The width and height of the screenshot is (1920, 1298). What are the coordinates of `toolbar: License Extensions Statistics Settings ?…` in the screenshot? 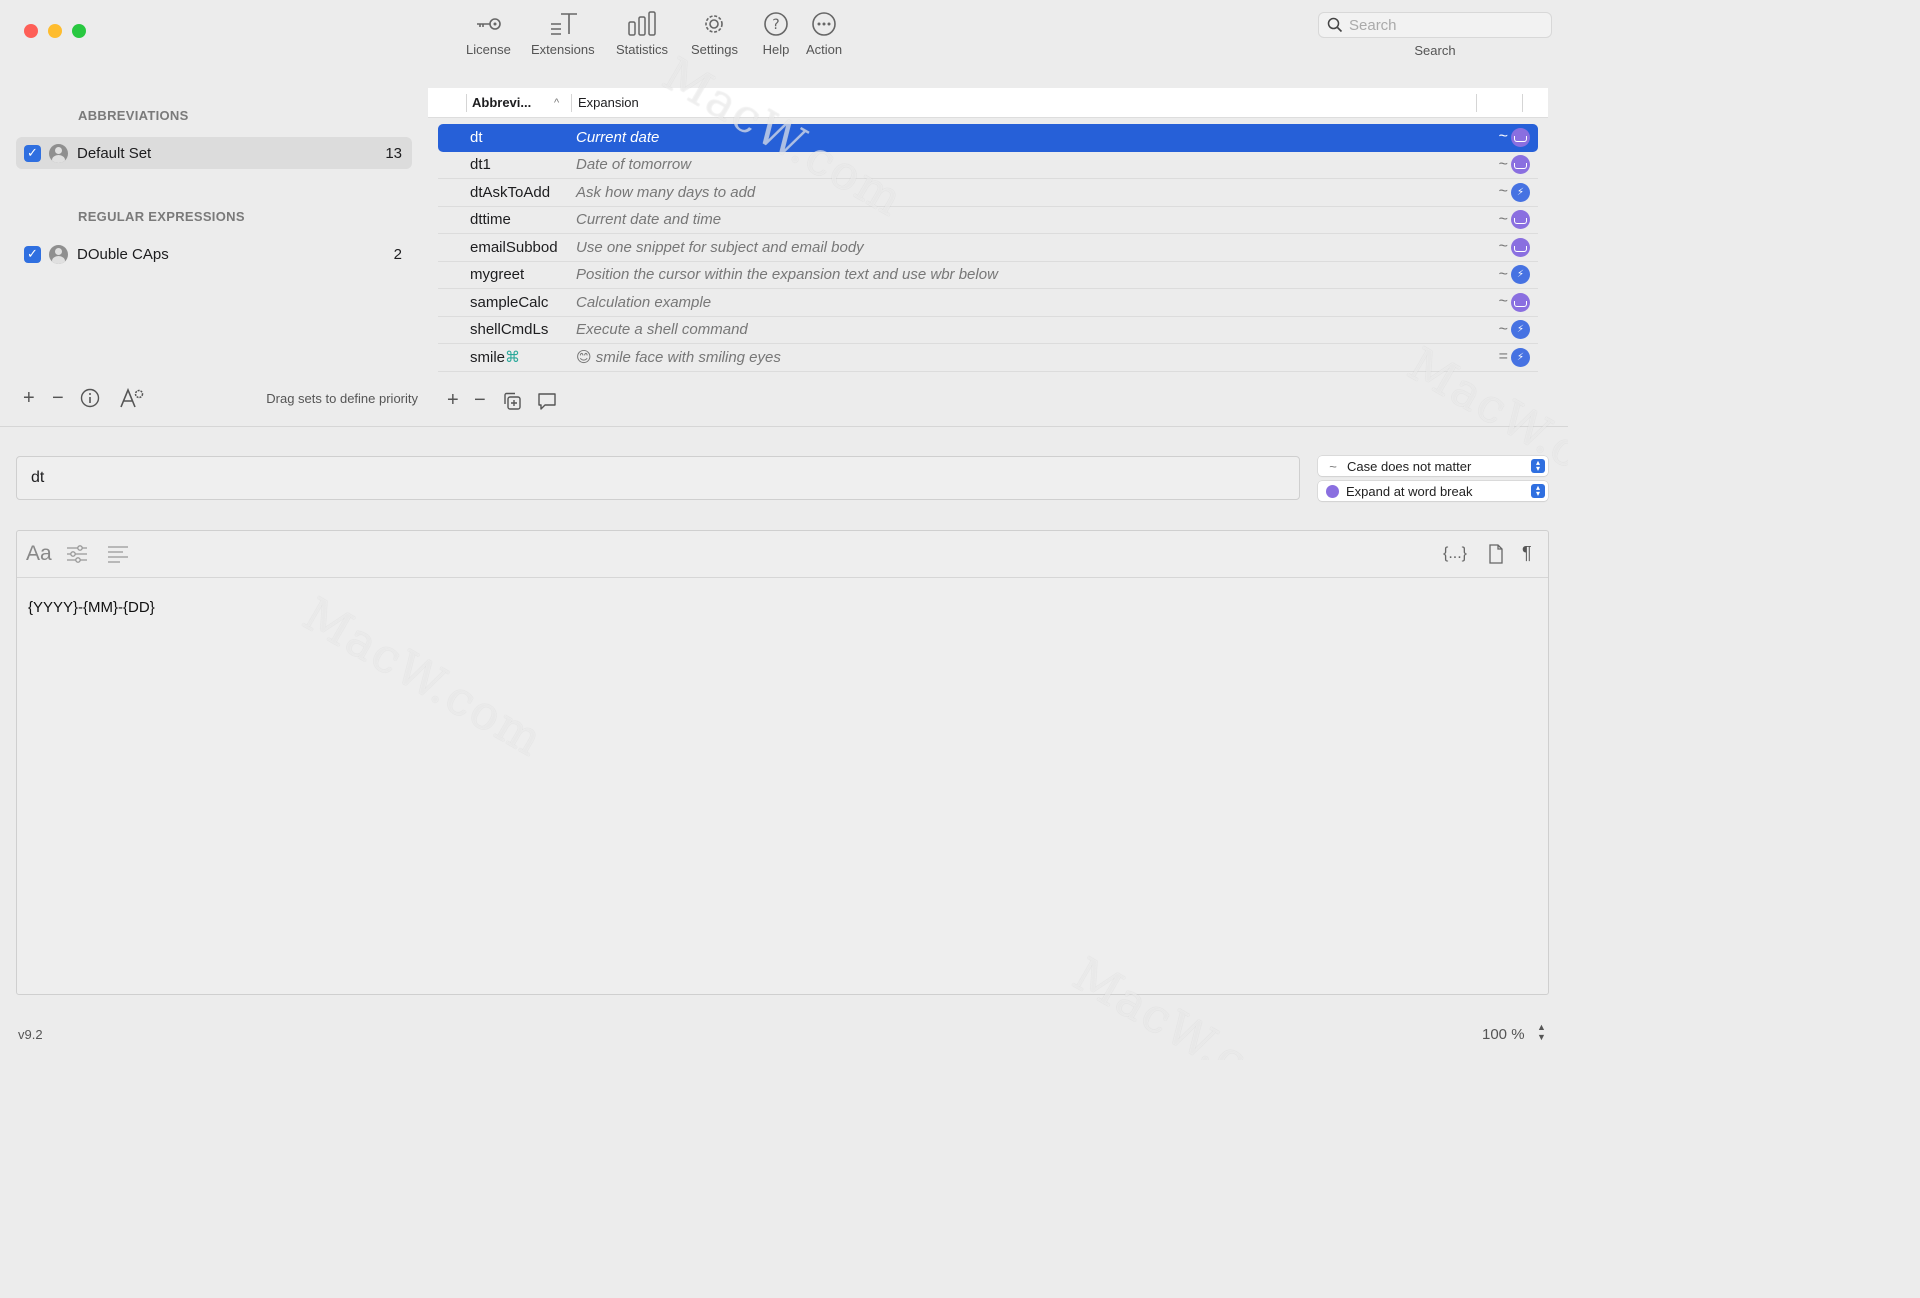 It's located at (784, 43).